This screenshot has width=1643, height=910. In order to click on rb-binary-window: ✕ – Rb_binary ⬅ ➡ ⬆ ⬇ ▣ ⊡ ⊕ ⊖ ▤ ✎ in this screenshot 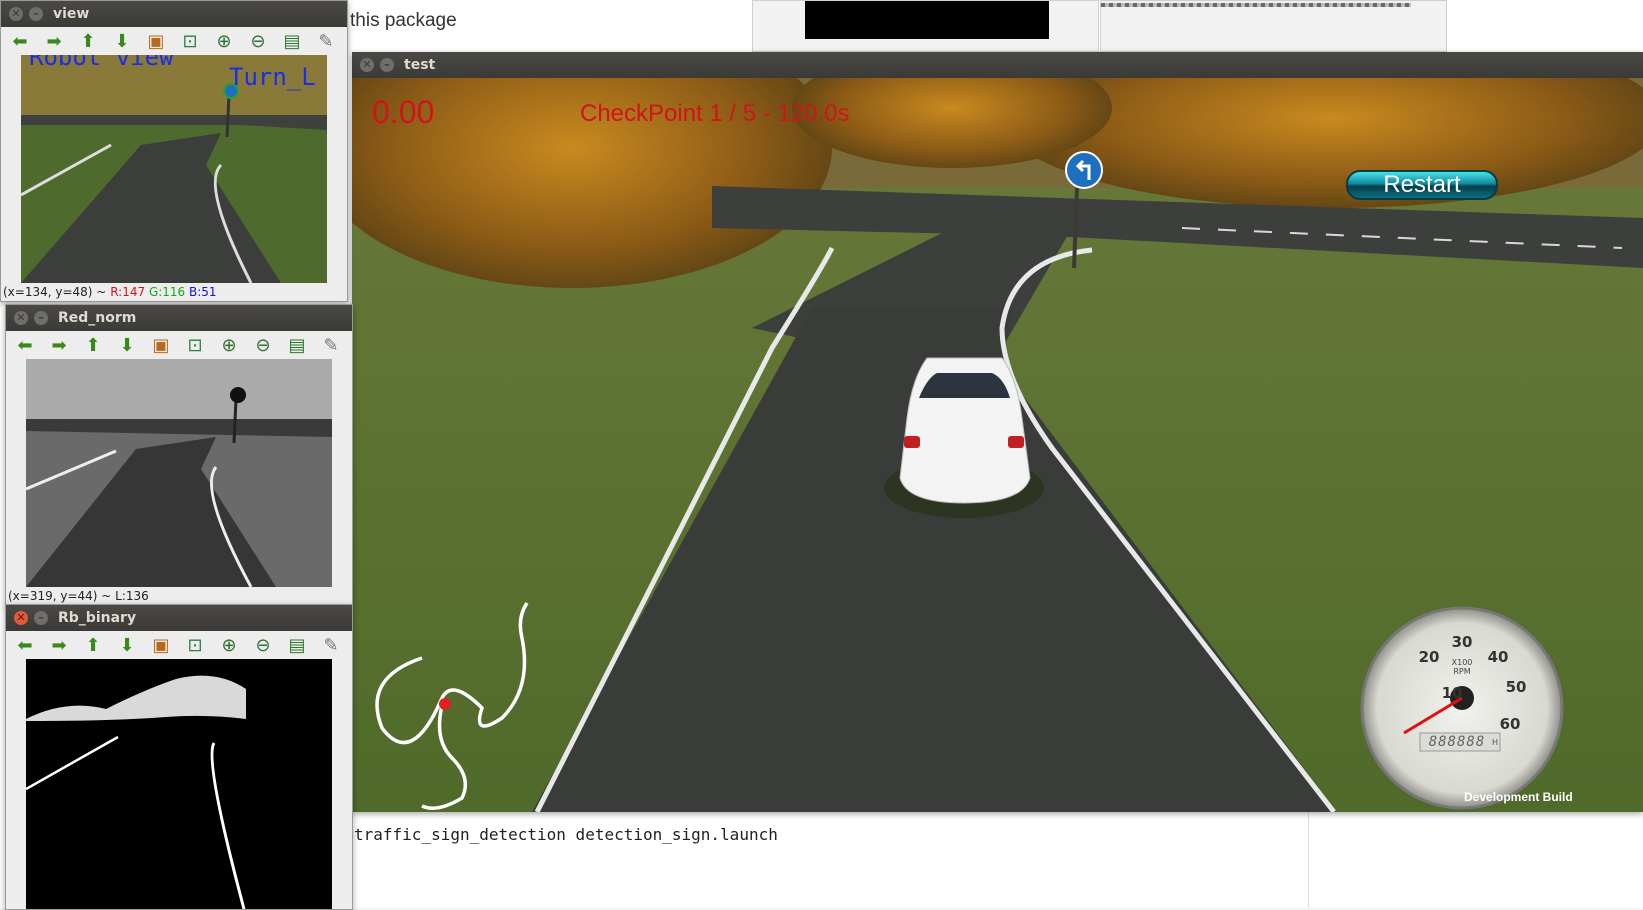, I will do `click(179, 757)`.